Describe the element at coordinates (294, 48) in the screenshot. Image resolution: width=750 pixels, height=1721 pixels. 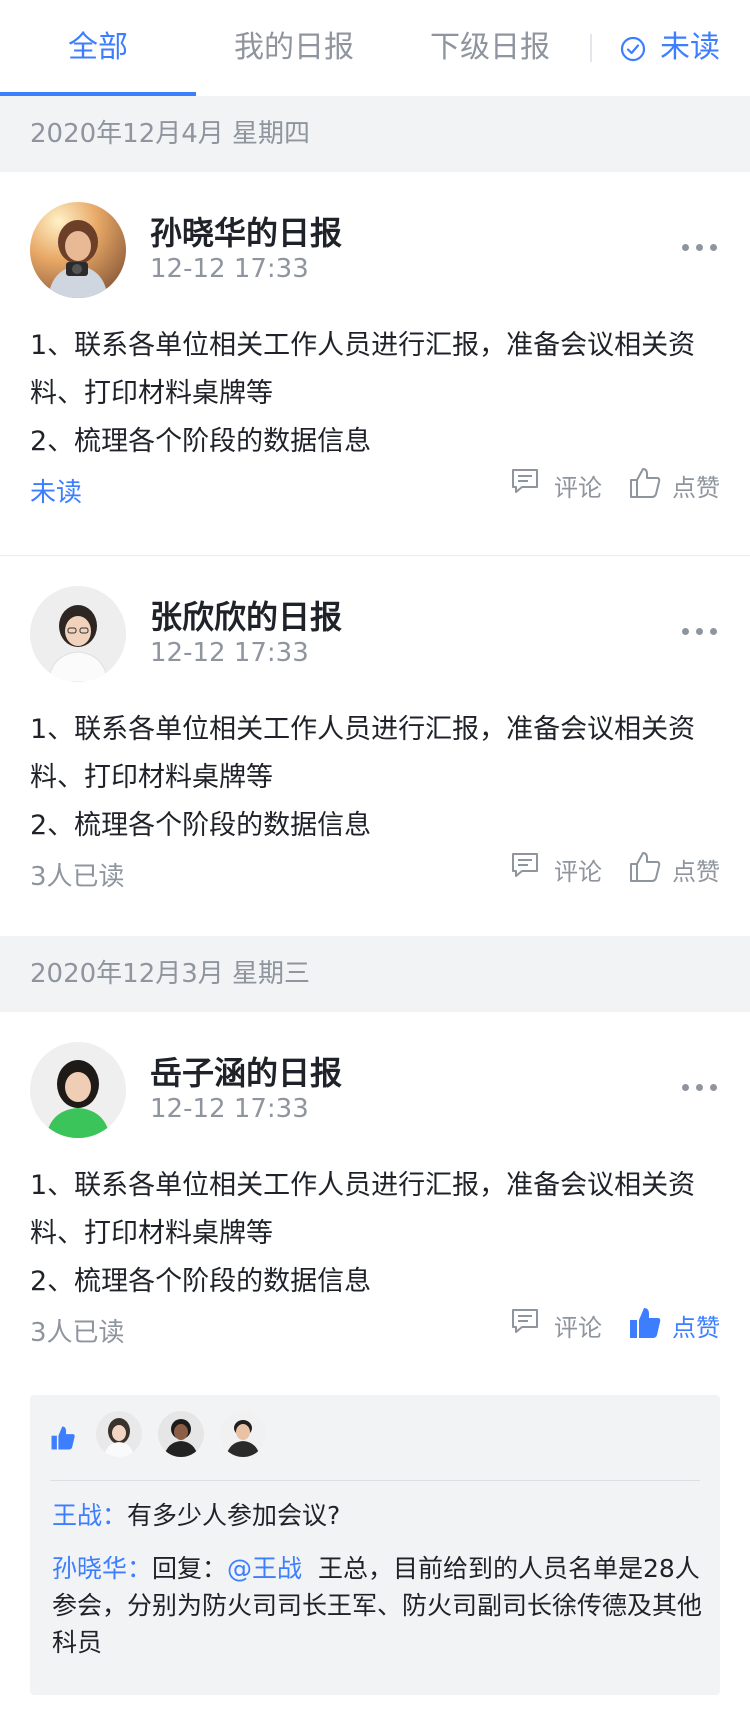
I see `tab-my-reports: 我的日报` at that location.